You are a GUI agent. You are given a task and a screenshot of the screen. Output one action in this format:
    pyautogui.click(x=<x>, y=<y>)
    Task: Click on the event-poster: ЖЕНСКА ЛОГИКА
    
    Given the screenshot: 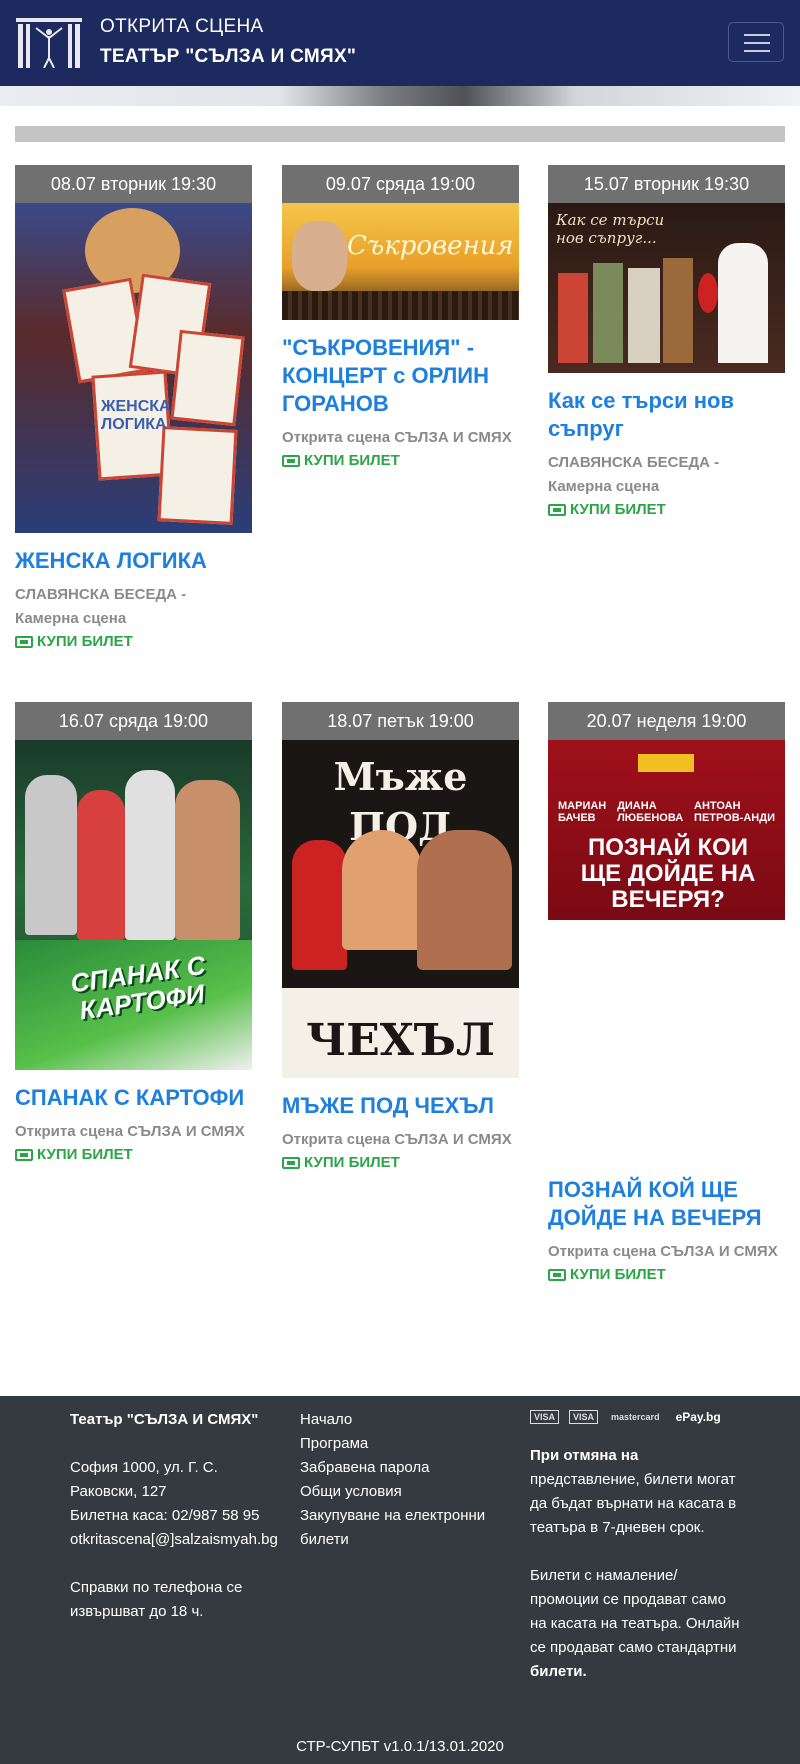 What is the action you would take?
    pyautogui.click(x=133, y=368)
    